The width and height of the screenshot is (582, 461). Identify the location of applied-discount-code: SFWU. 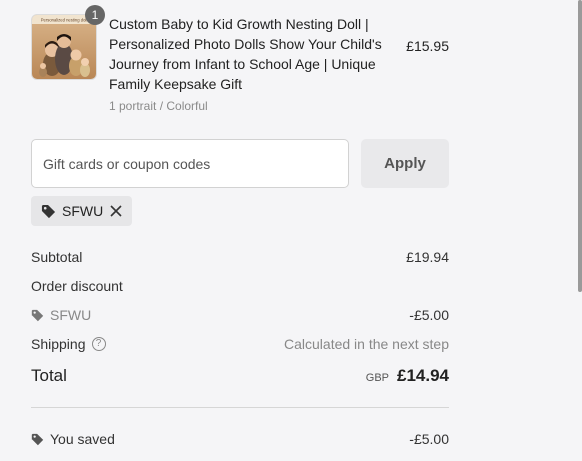
(83, 211).